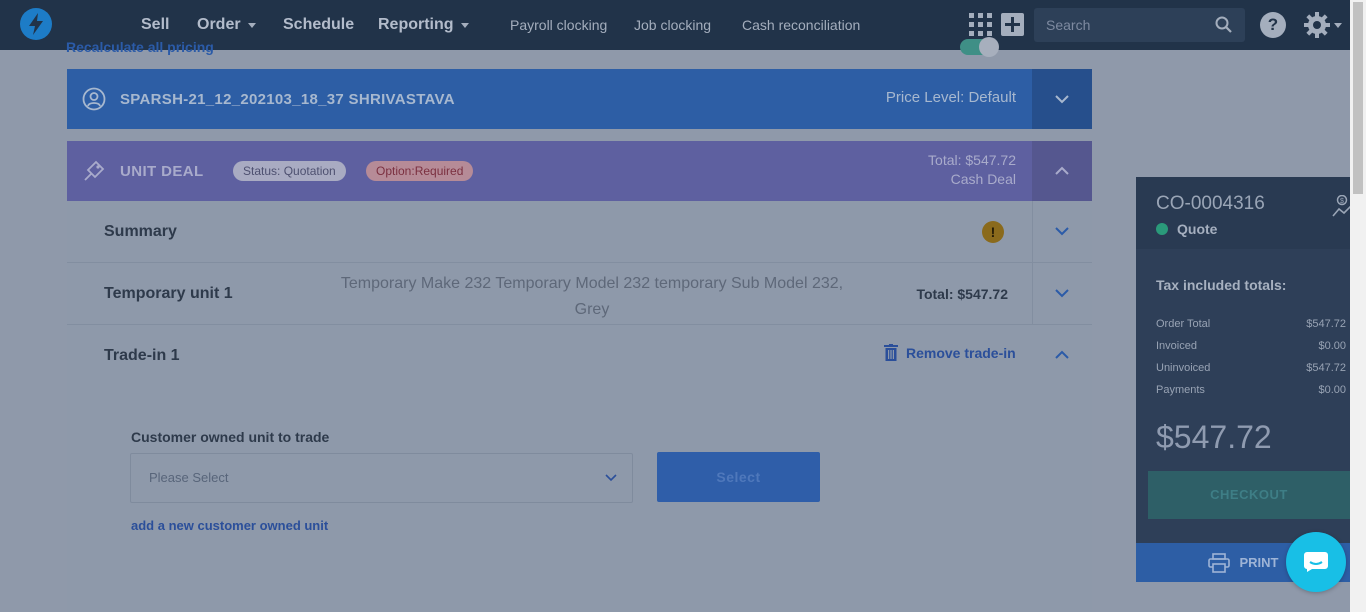 The height and width of the screenshot is (612, 1366). I want to click on totals-row: Invoiced $0.00, so click(1251, 346).